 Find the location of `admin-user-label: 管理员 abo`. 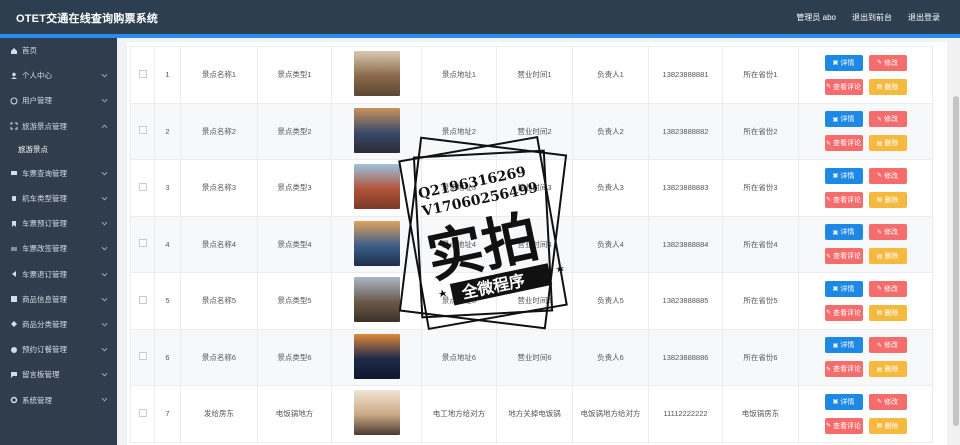

admin-user-label: 管理员 abo is located at coordinates (816, 17).